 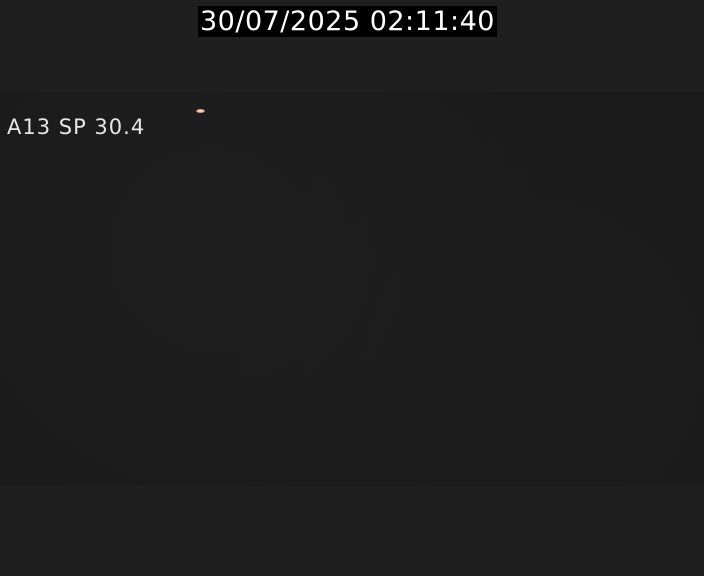 What do you see at coordinates (200, 111) in the screenshot?
I see `distant-light-spot` at bounding box center [200, 111].